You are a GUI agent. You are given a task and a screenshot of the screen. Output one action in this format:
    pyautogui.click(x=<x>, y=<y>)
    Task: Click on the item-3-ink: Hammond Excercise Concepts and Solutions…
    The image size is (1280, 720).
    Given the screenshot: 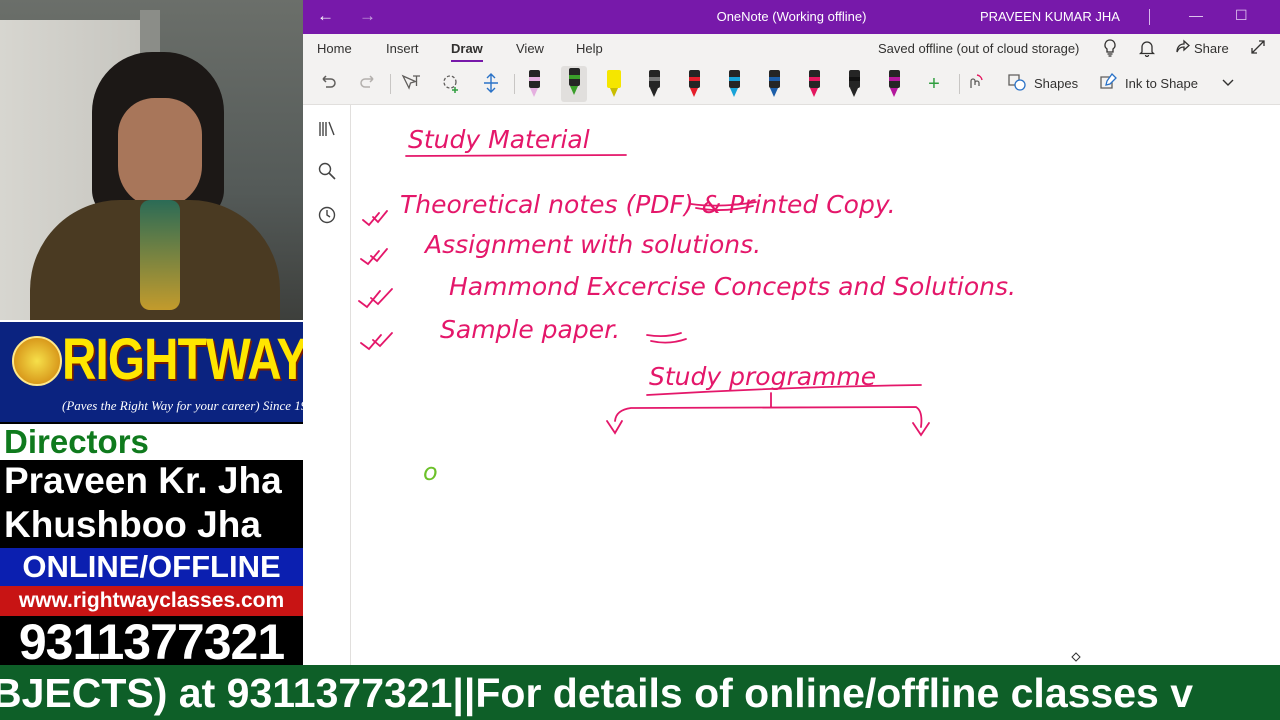 What is the action you would take?
    pyautogui.click(x=732, y=286)
    